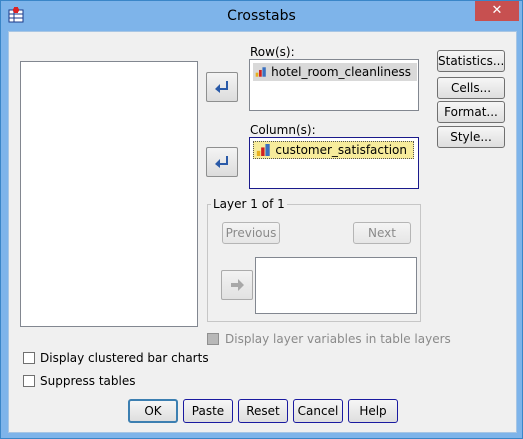 Image resolution: width=523 pixels, height=439 pixels. Describe the element at coordinates (373, 411) in the screenshot. I see `help-button: Help` at that location.